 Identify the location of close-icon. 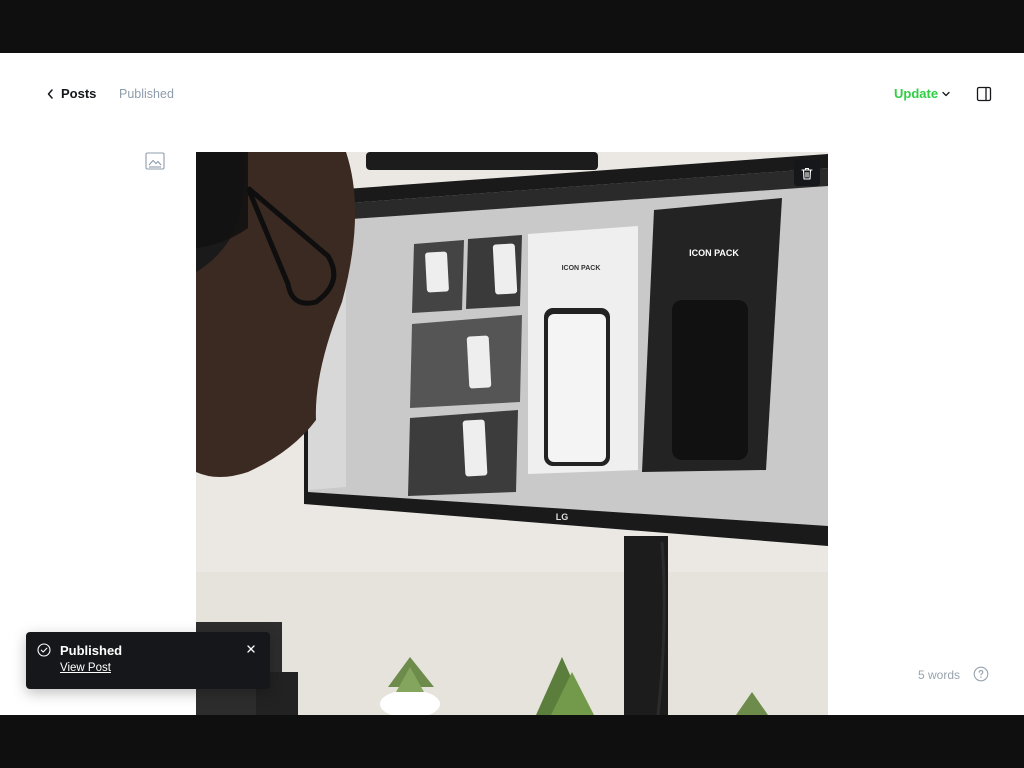
(251, 649).